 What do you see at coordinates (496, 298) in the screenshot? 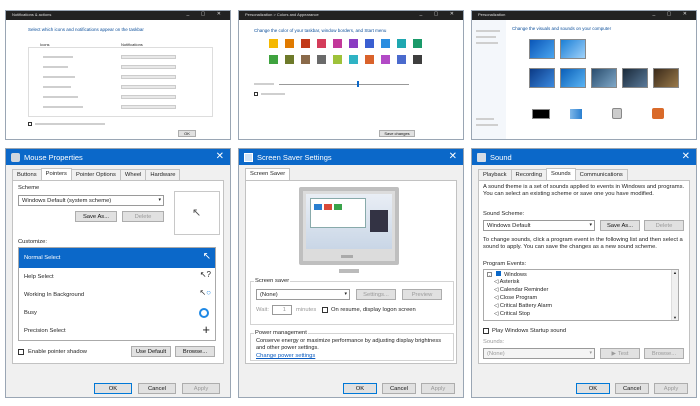
I see `speaker-icon: ◁` at bounding box center [496, 298].